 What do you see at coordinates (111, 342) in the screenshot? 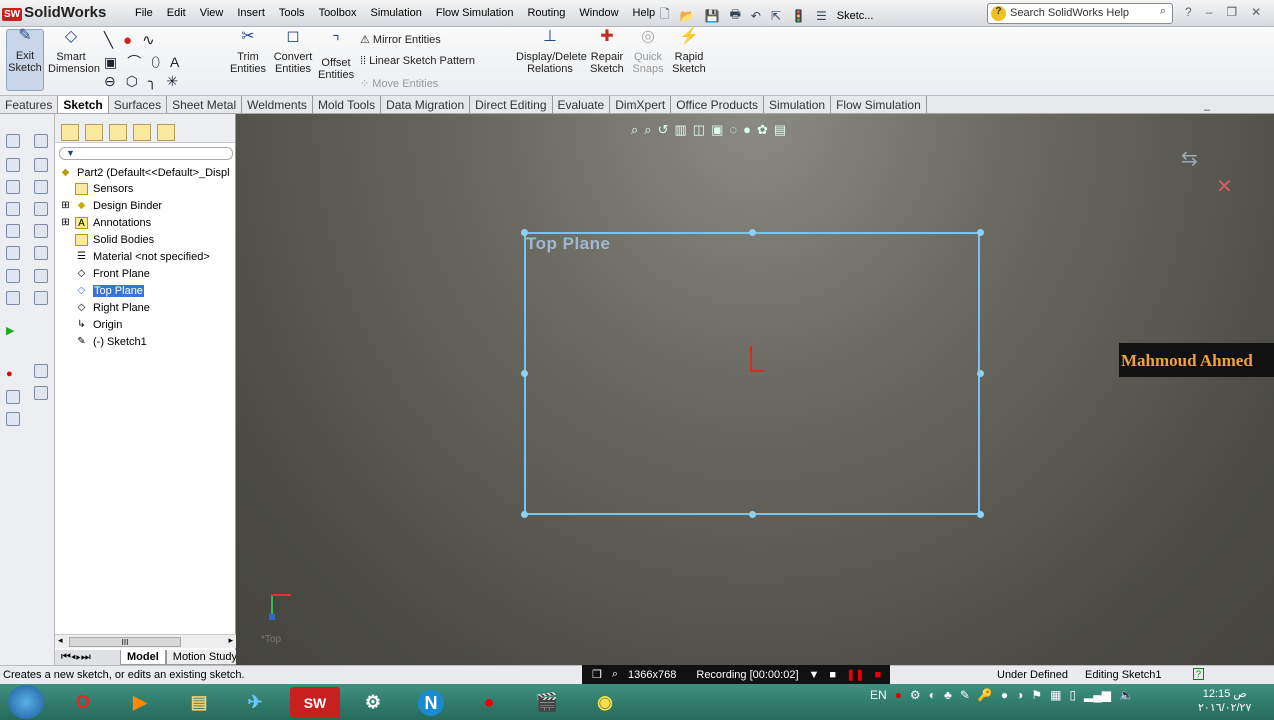
I see `tree-item-sketch1: ✎ (-) Sketch1` at bounding box center [111, 342].